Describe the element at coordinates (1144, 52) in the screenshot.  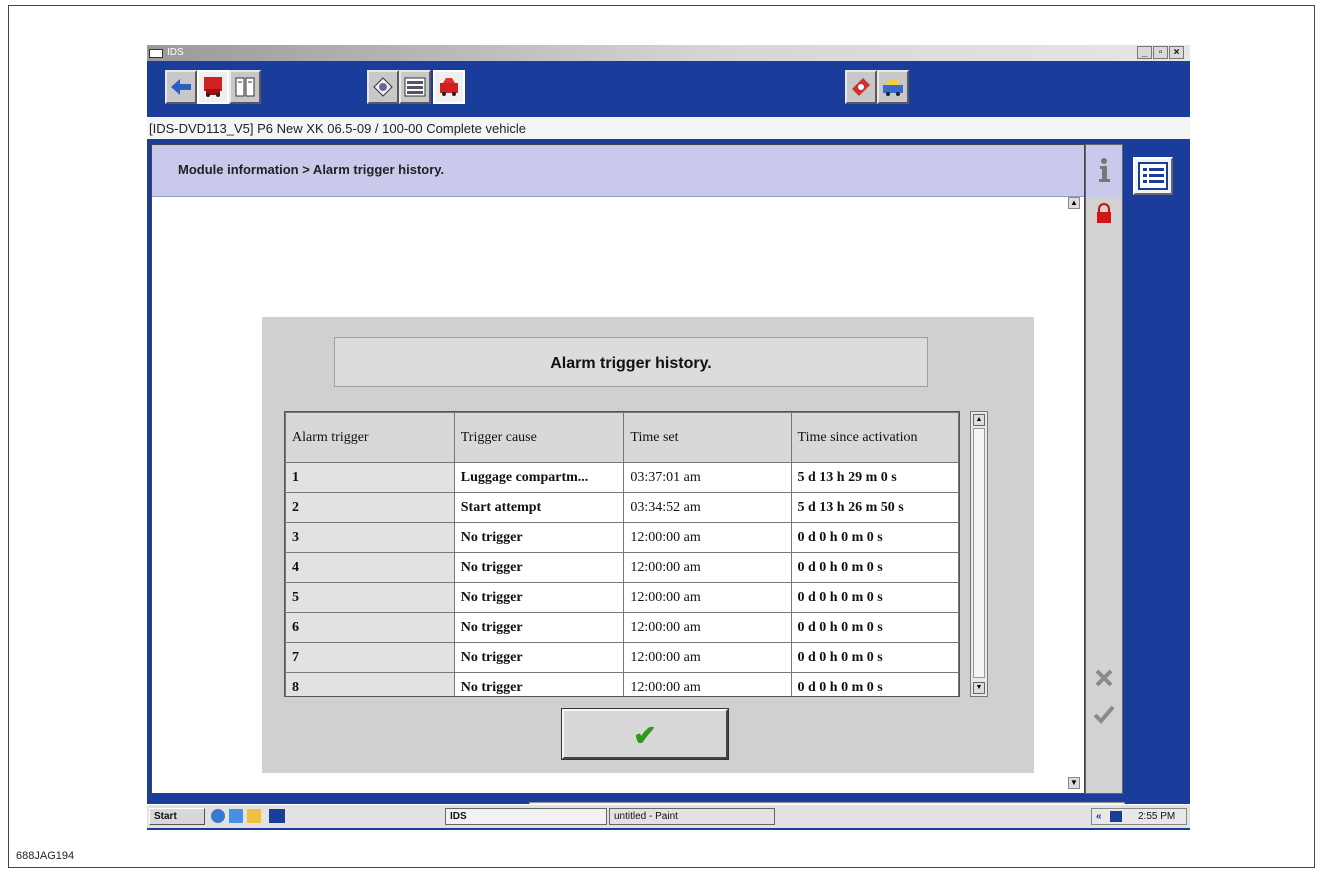
I see `minimize-button: _` at that location.